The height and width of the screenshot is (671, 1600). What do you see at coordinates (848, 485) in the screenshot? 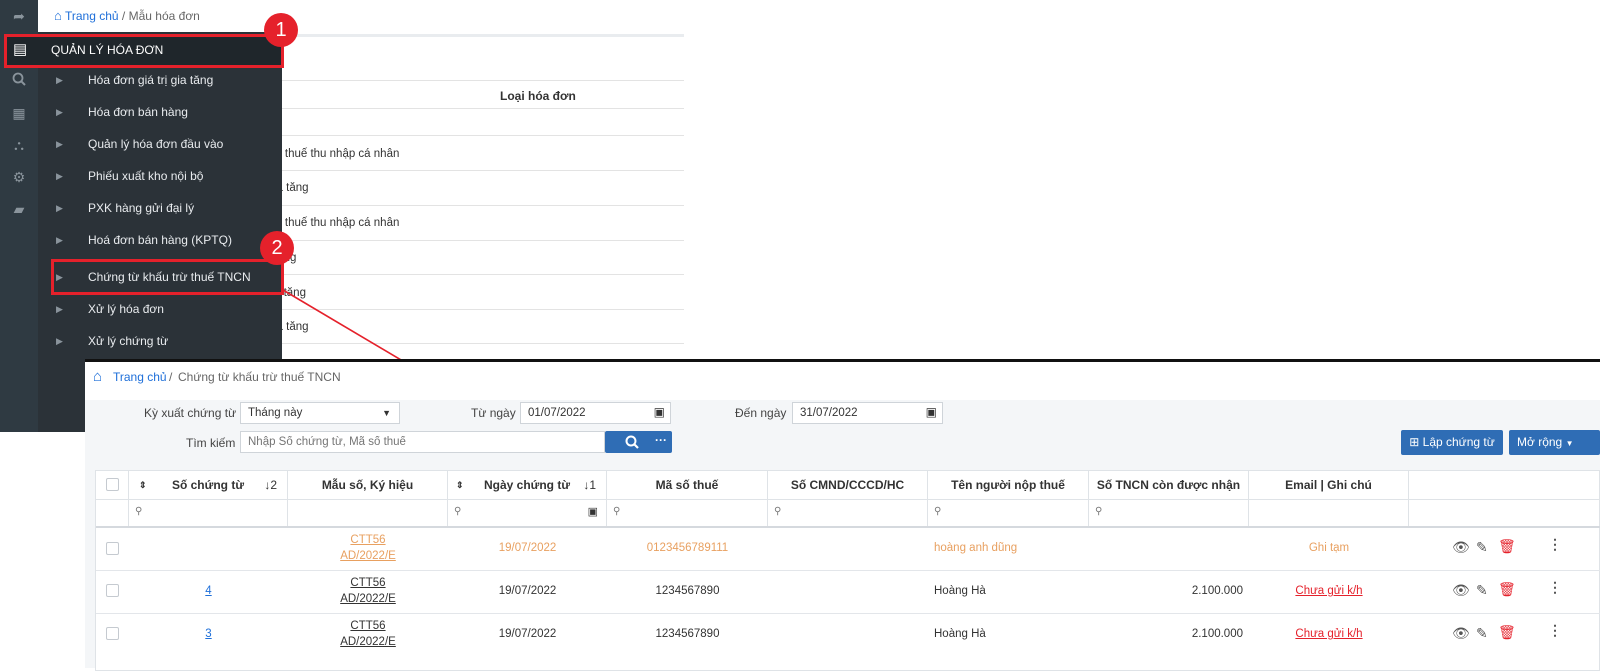
I see `header-id-number: Số CMND/CCCD/HC` at bounding box center [848, 485].